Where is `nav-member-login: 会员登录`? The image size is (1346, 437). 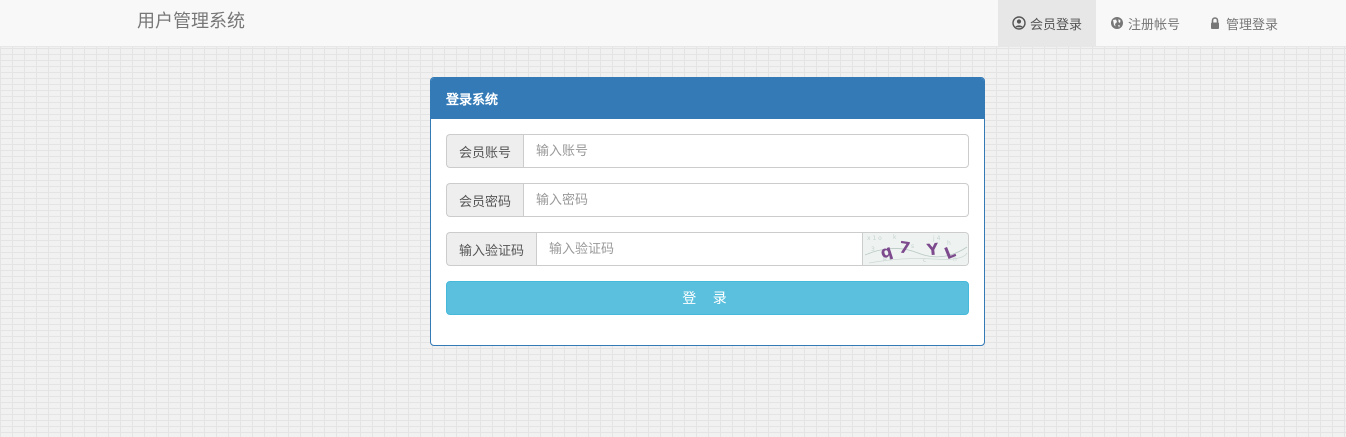 nav-member-login: 会员登录 is located at coordinates (1046, 23).